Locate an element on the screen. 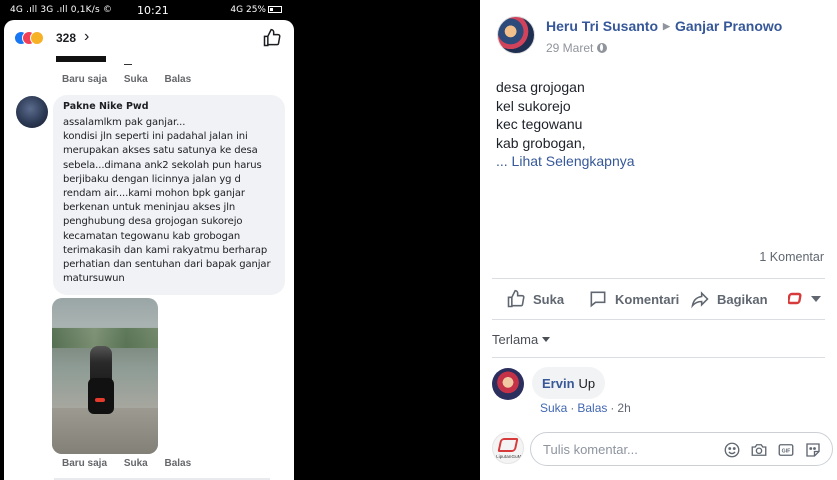 This screenshot has height=480, width=837. svg-text: GIF is located at coordinates (787, 452).